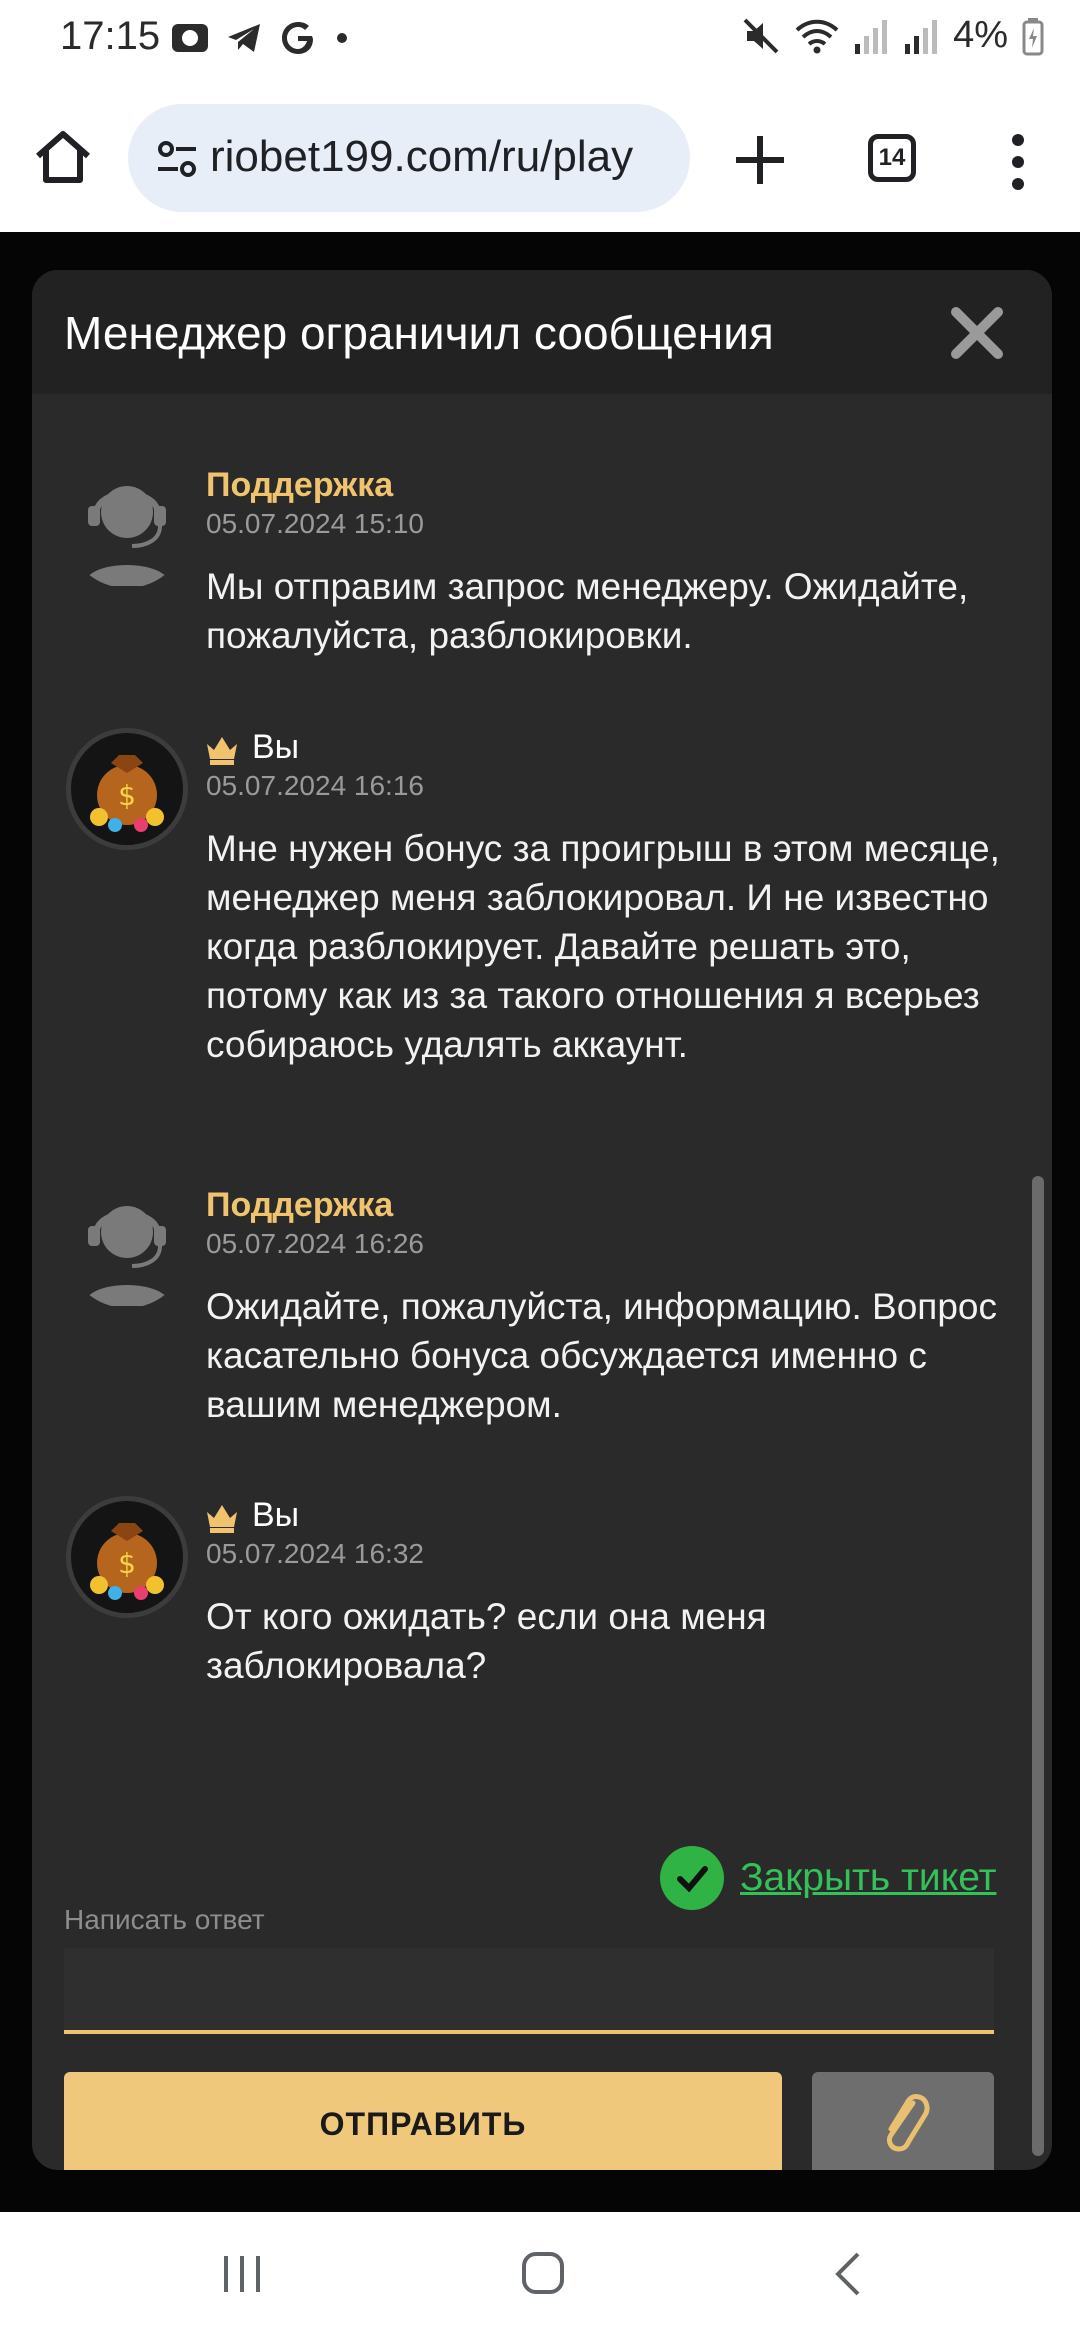  I want to click on system-navigation-bar, so click(540, 2276).